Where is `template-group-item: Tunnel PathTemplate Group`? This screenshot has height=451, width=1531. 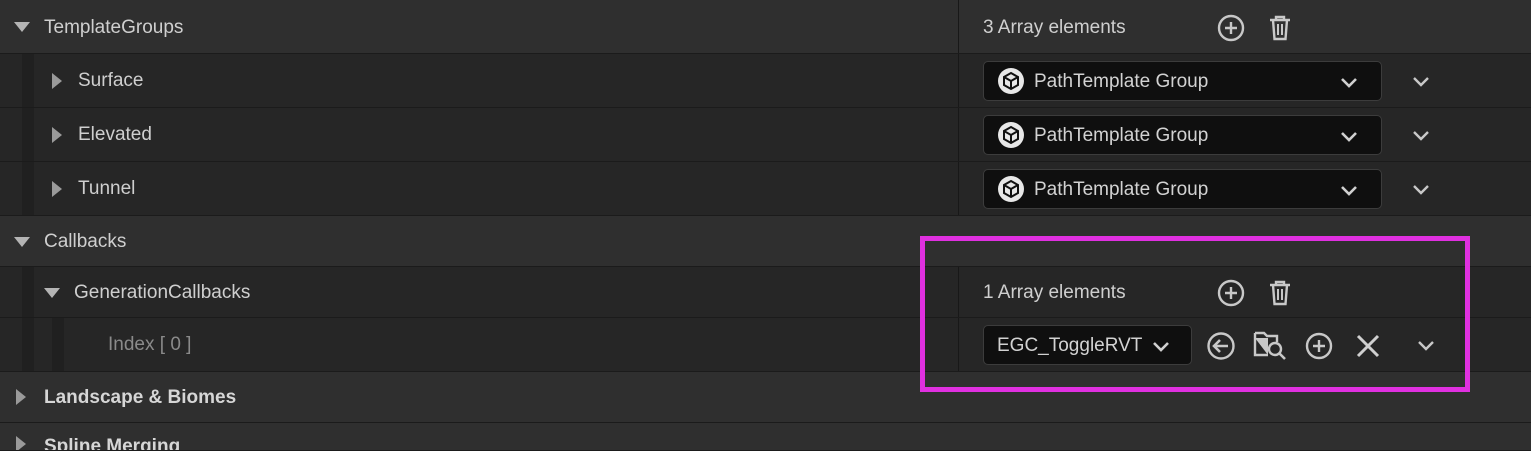 template-group-item: Tunnel PathTemplate Group is located at coordinates (765, 189).